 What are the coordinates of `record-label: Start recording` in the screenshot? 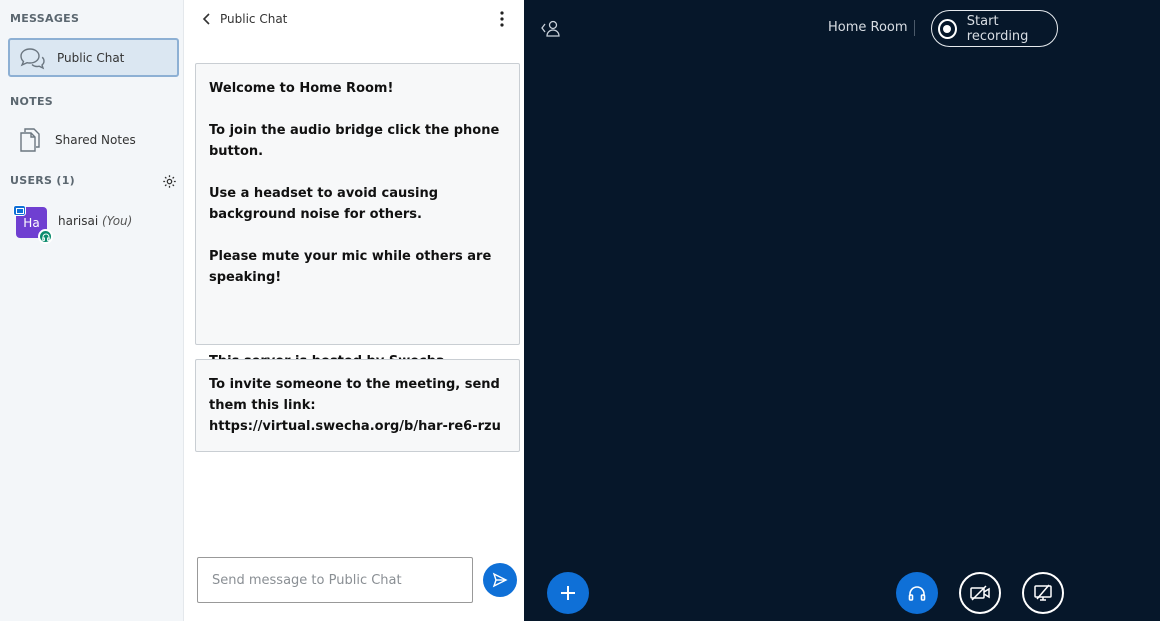 It's located at (997, 28).